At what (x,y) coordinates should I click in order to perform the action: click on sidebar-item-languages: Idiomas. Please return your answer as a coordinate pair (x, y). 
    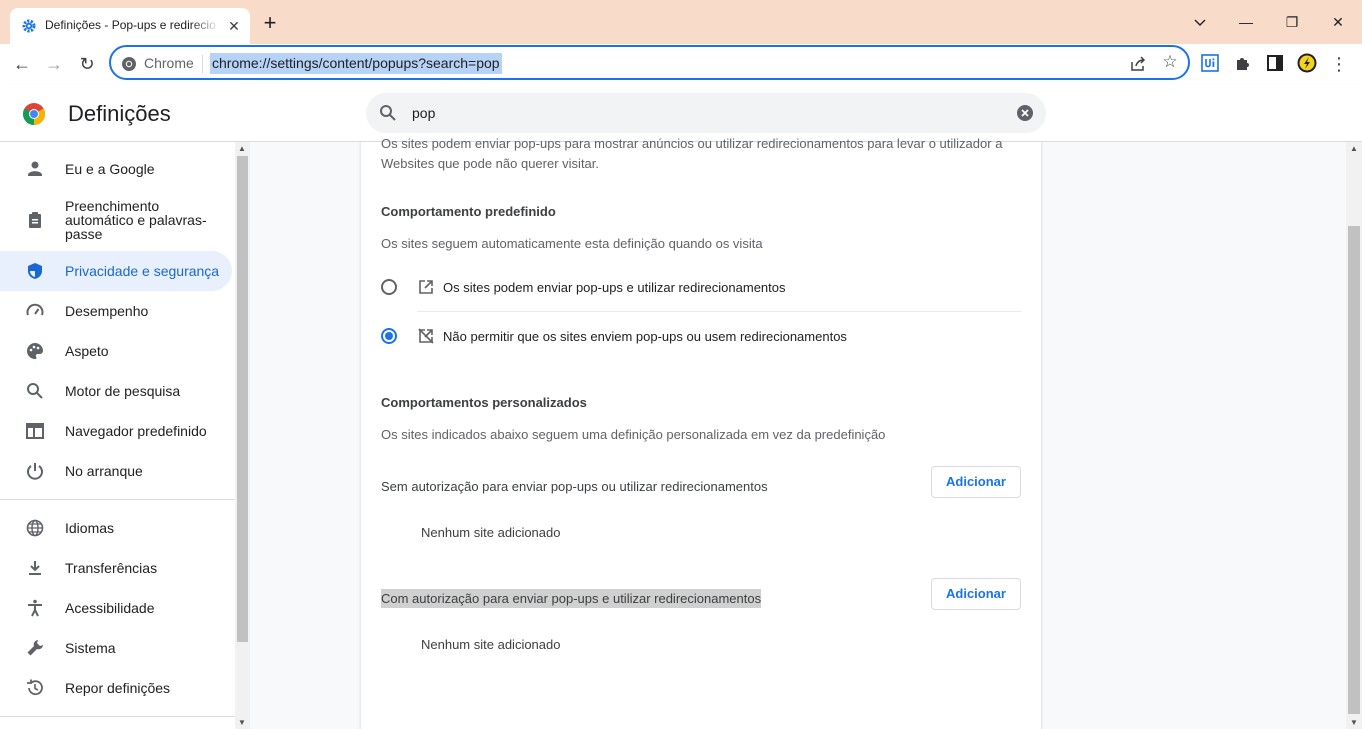
    Looking at the image, I should click on (116, 528).